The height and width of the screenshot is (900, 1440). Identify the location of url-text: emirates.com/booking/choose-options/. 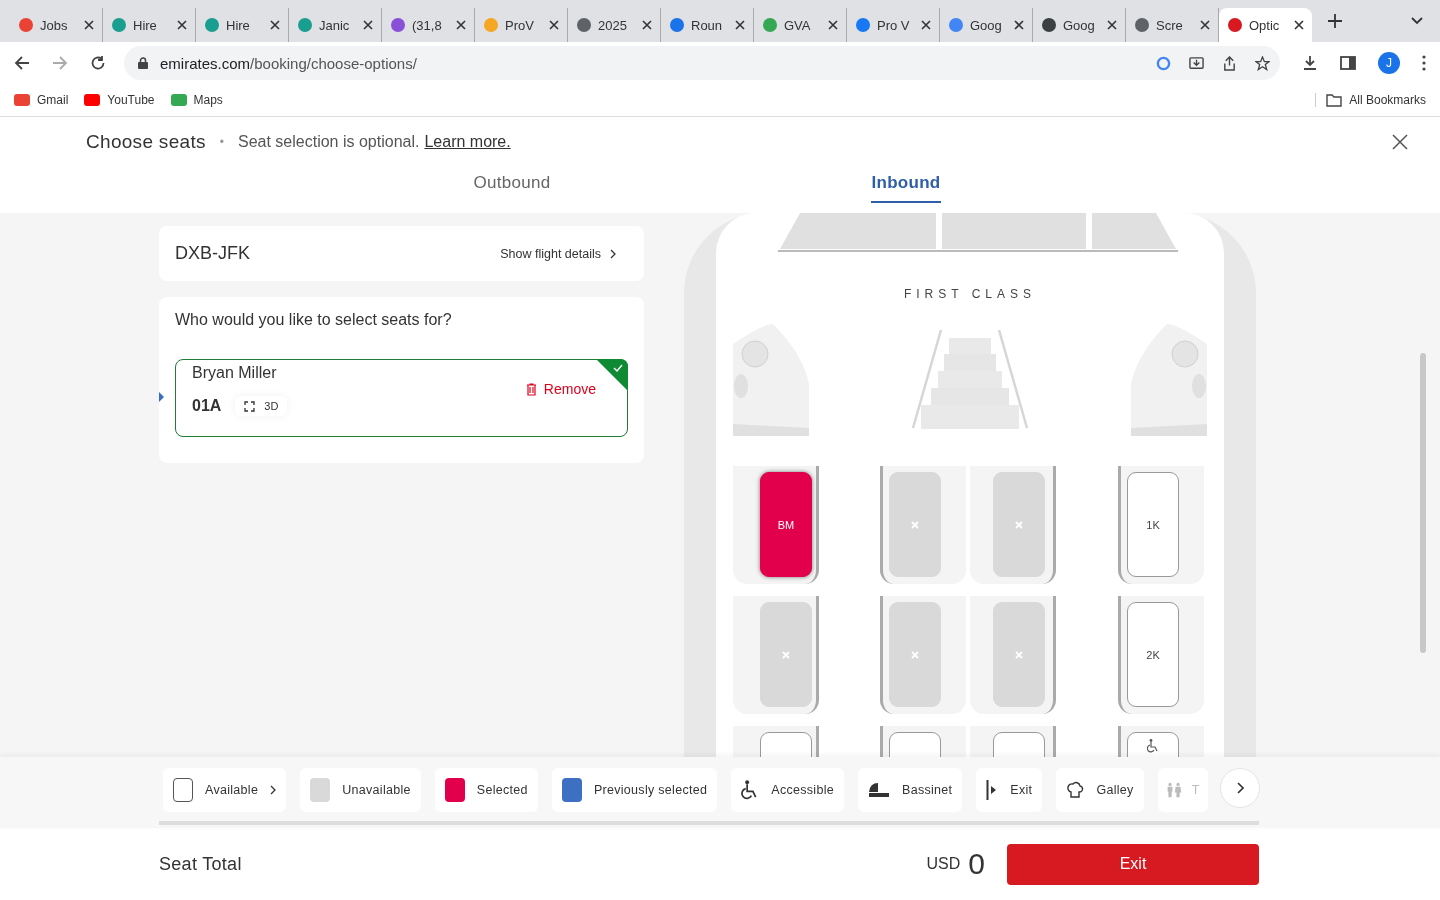
(288, 63).